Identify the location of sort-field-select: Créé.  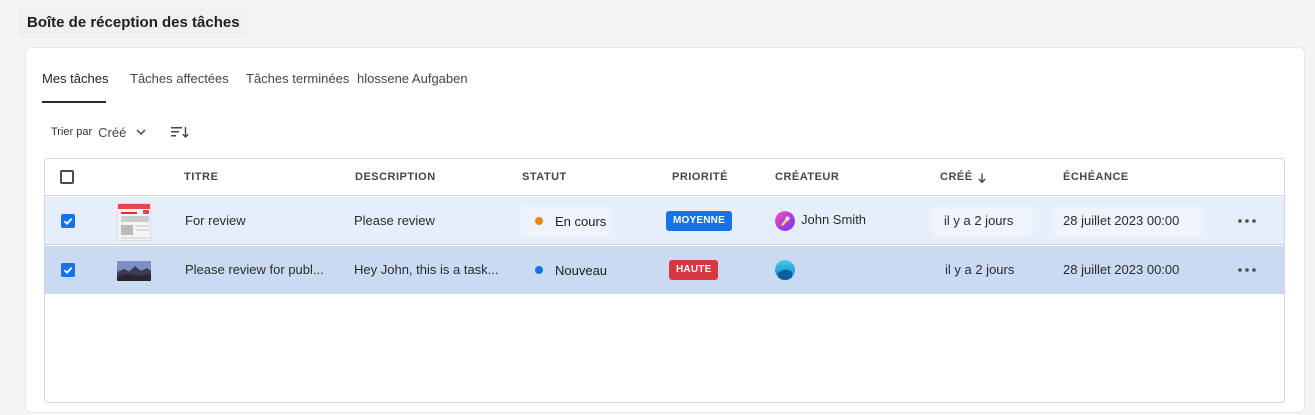
(123, 132).